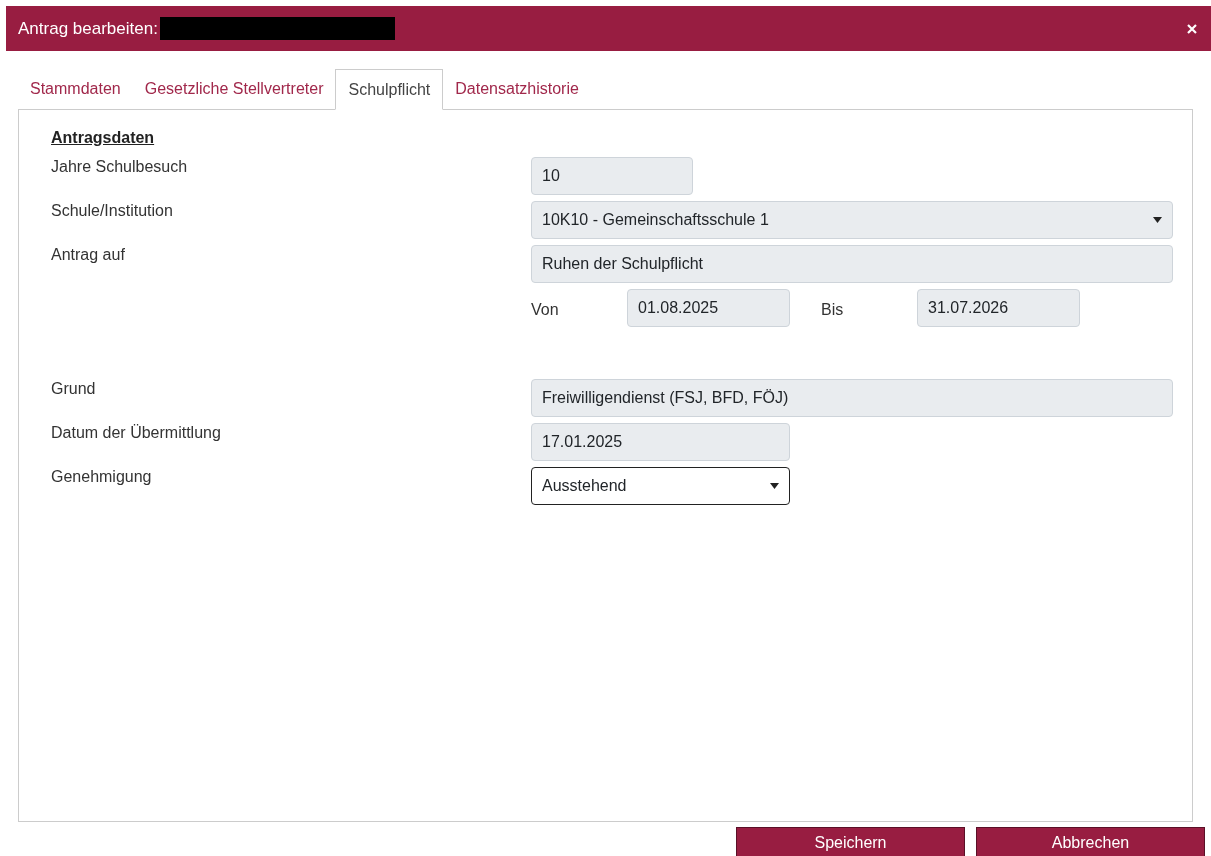  I want to click on tab: Stammdaten, so click(75, 88).